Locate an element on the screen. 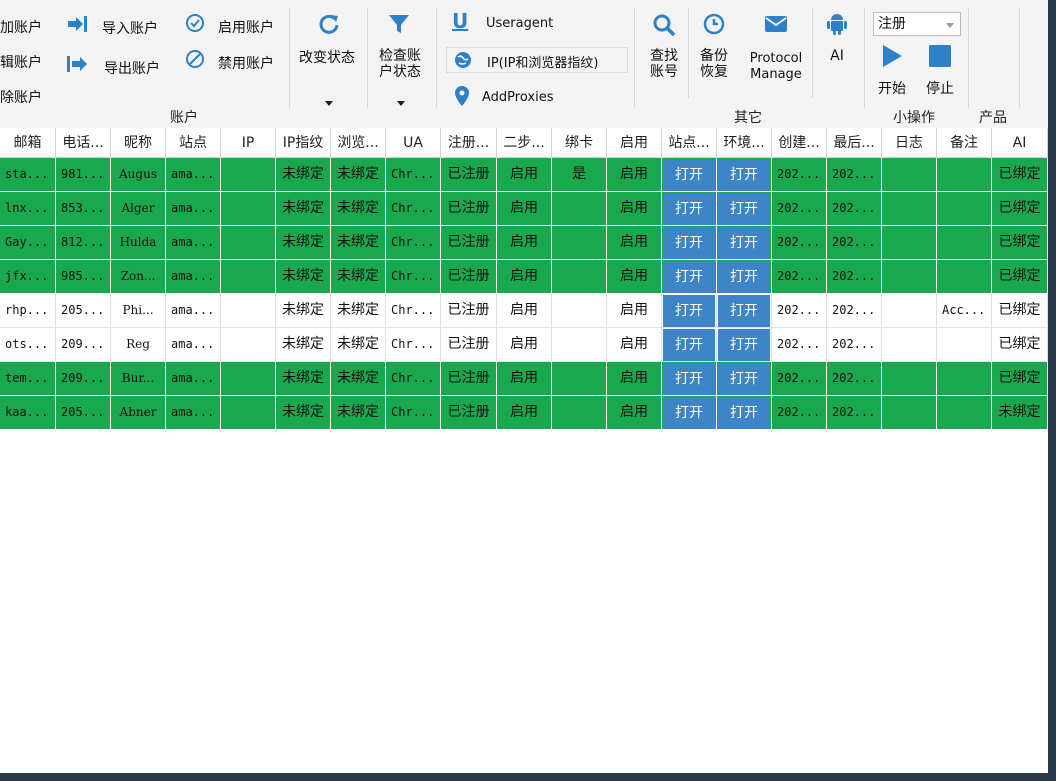 The height and width of the screenshot is (781, 1056). cell-nickname: Augus is located at coordinates (138, 175).